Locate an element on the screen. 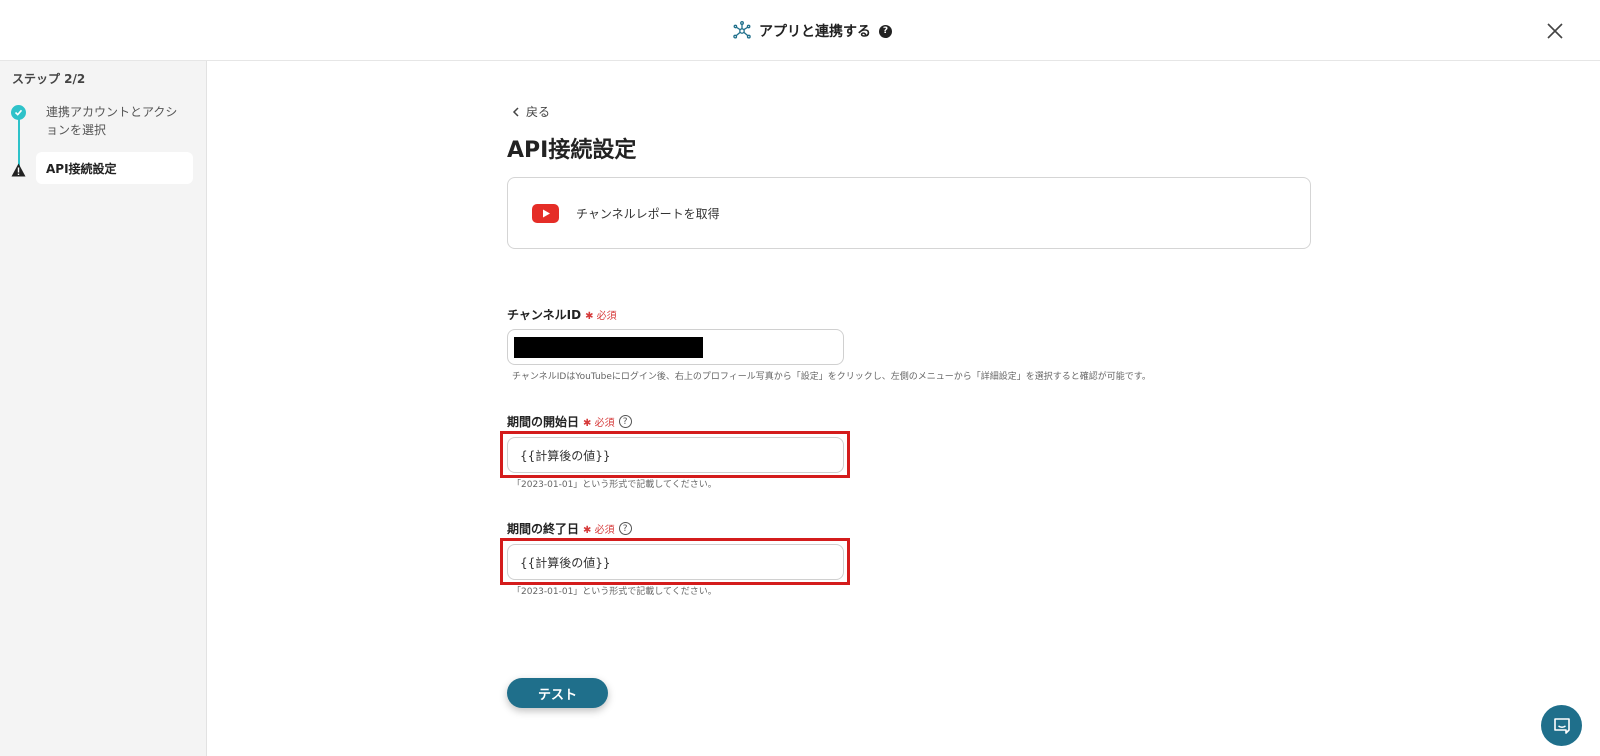  integration-hub-icon is located at coordinates (742, 30).